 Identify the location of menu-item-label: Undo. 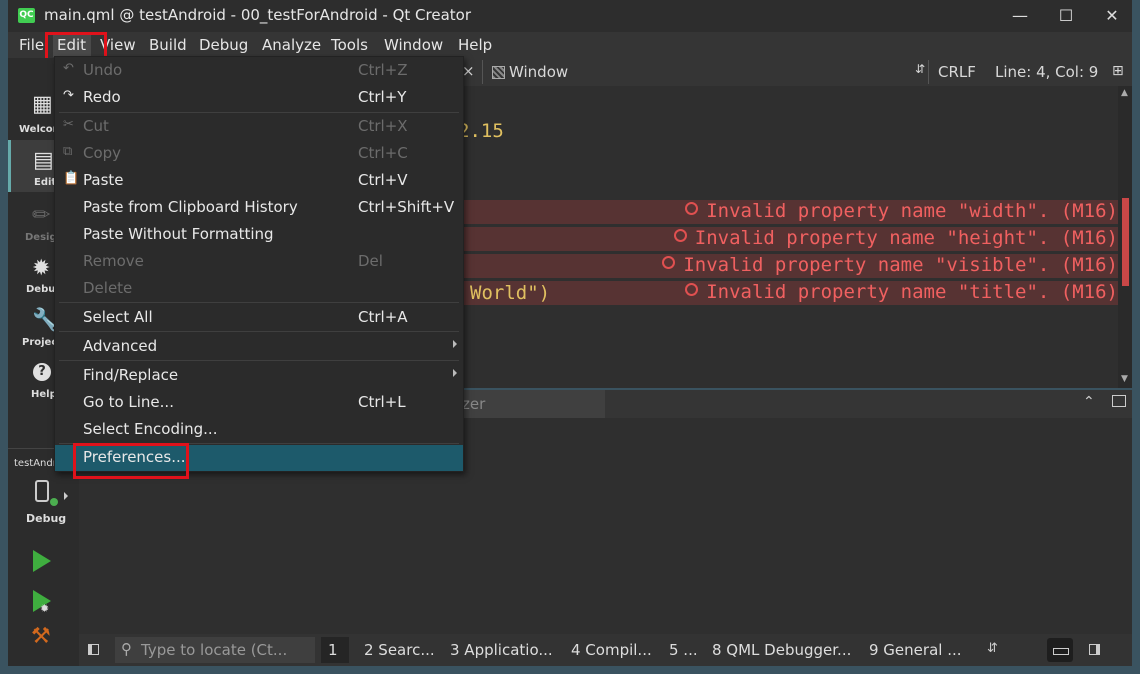
(103, 70).